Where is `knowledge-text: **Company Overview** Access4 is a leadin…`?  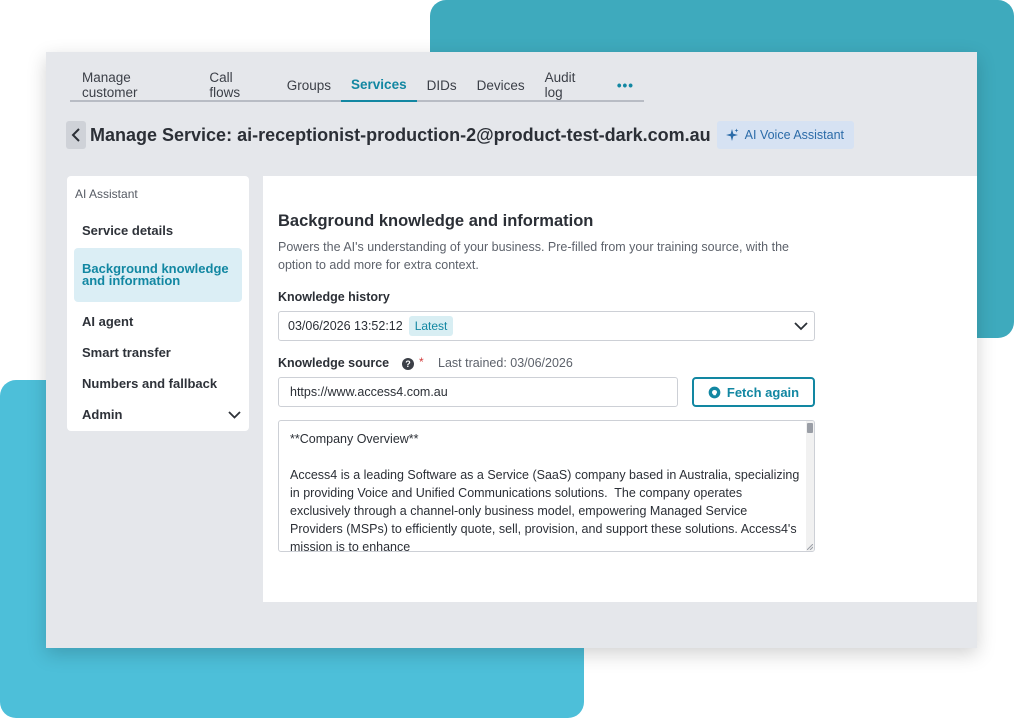 knowledge-text: **Company Overview** Access4 is a leadin… is located at coordinates (545, 492).